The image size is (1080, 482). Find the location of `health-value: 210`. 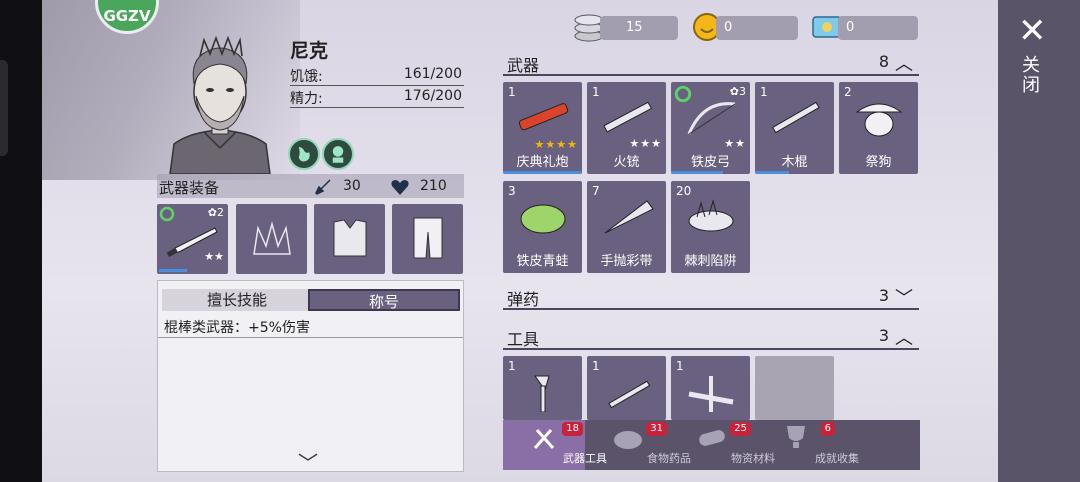

health-value: 210 is located at coordinates (433, 186).